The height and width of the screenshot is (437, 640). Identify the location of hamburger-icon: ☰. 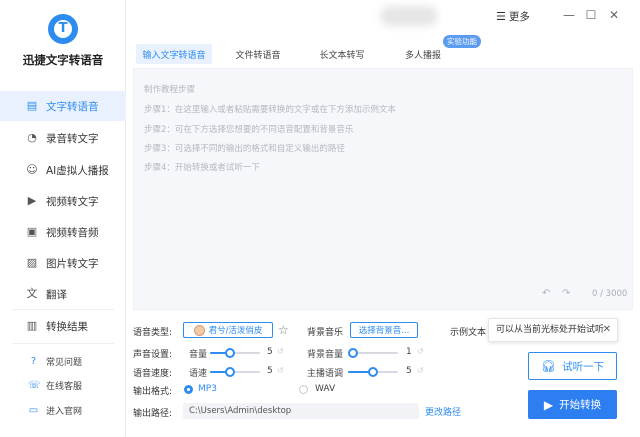
(501, 16).